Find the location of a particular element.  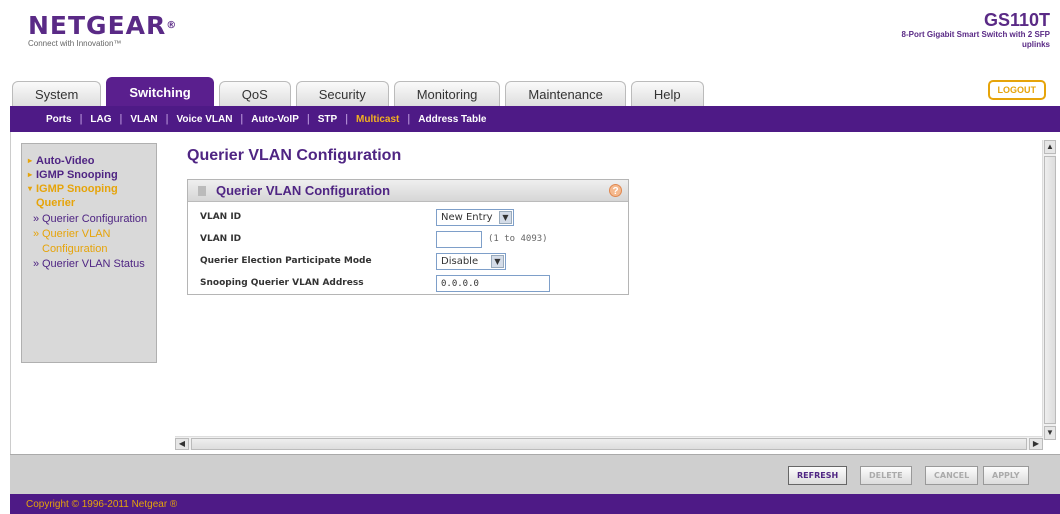

logout-button: LOGOUT is located at coordinates (1016, 90).